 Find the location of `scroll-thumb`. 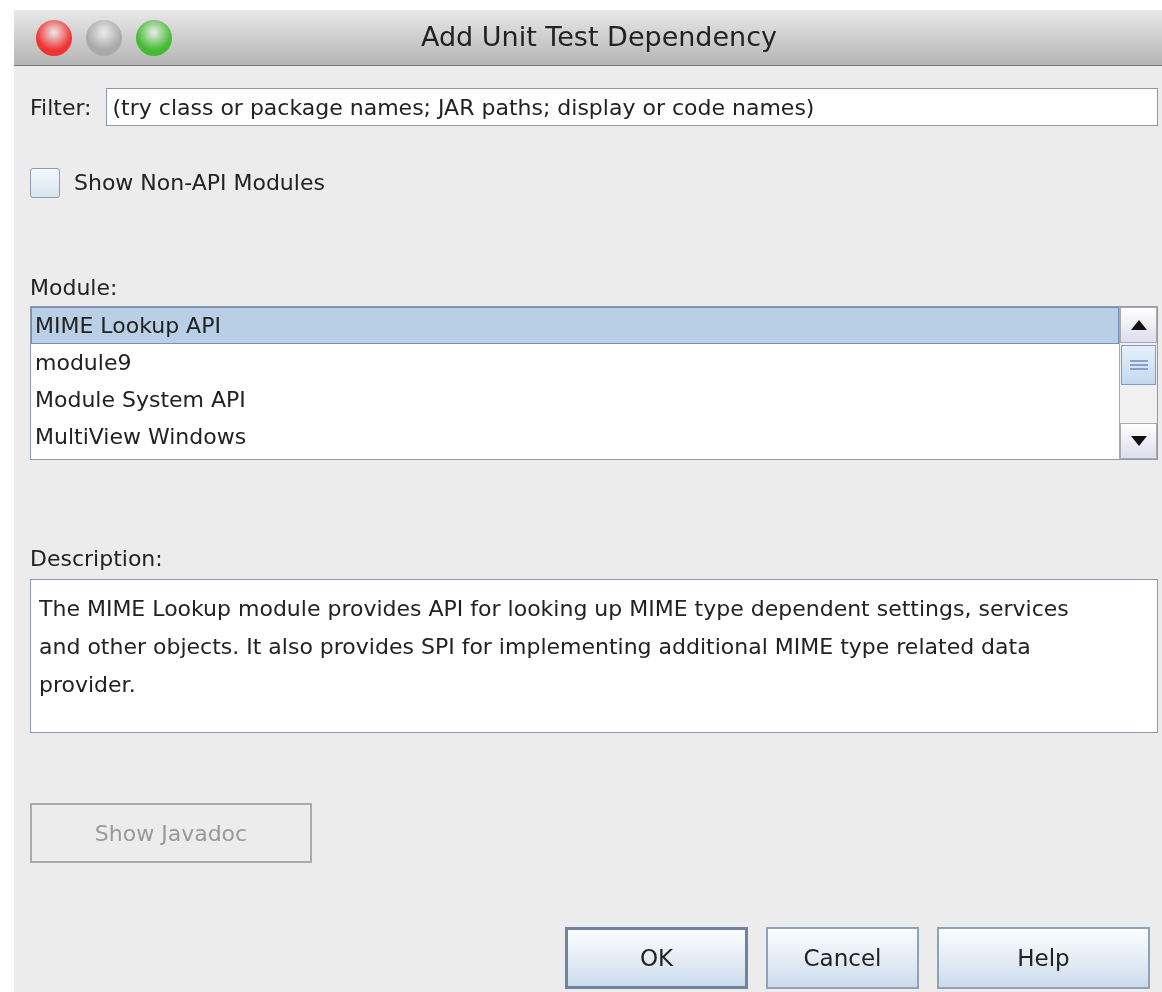

scroll-thumb is located at coordinates (1138, 365).